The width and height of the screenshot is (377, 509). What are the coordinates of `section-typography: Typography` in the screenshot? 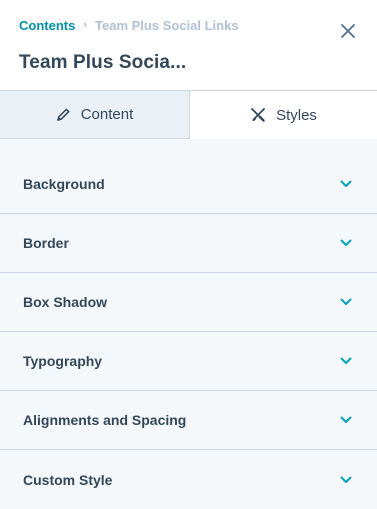 It's located at (188, 361).